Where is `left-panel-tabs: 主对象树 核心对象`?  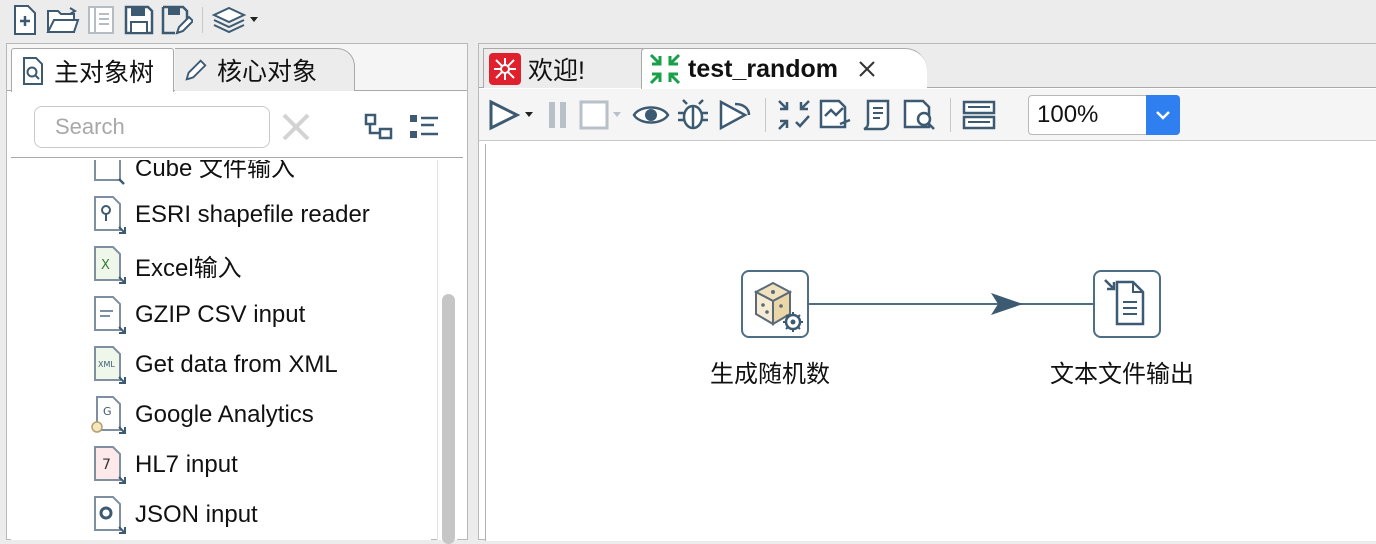
left-panel-tabs: 主对象树 核心对象 is located at coordinates (237, 68).